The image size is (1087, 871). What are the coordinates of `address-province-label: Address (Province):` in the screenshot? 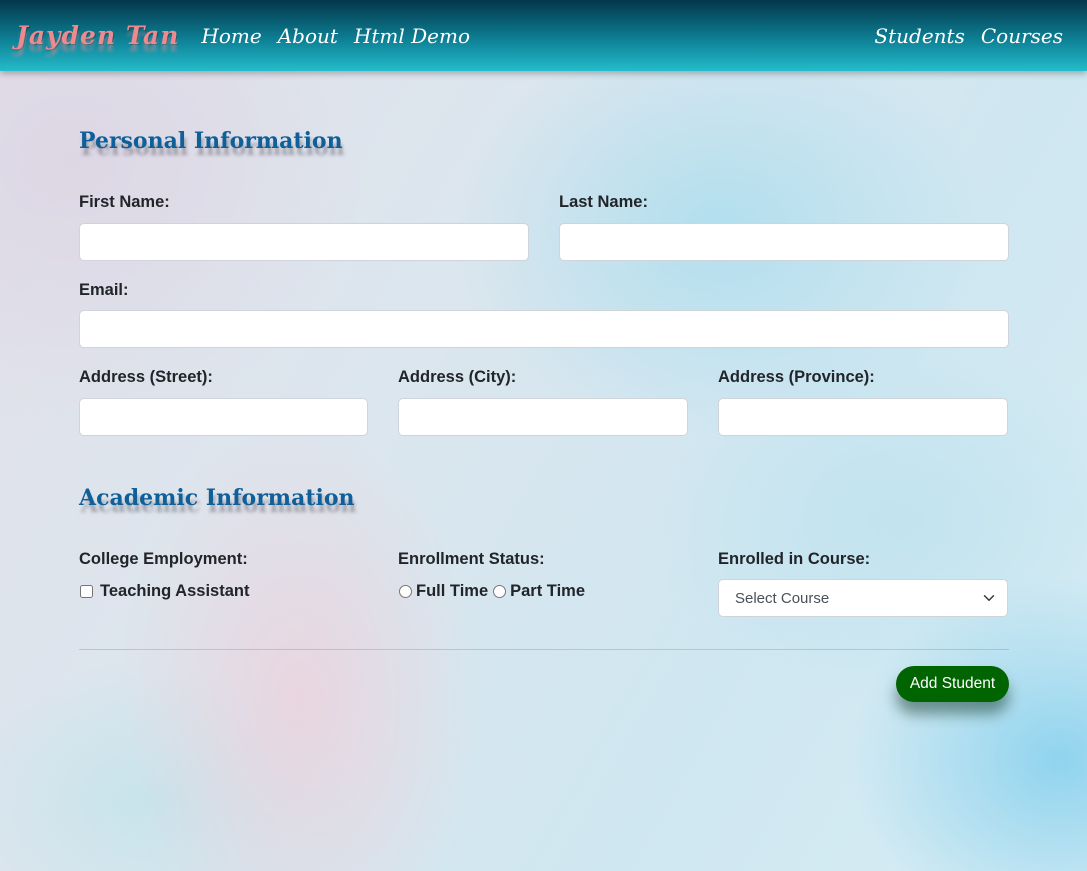 It's located at (796, 377).